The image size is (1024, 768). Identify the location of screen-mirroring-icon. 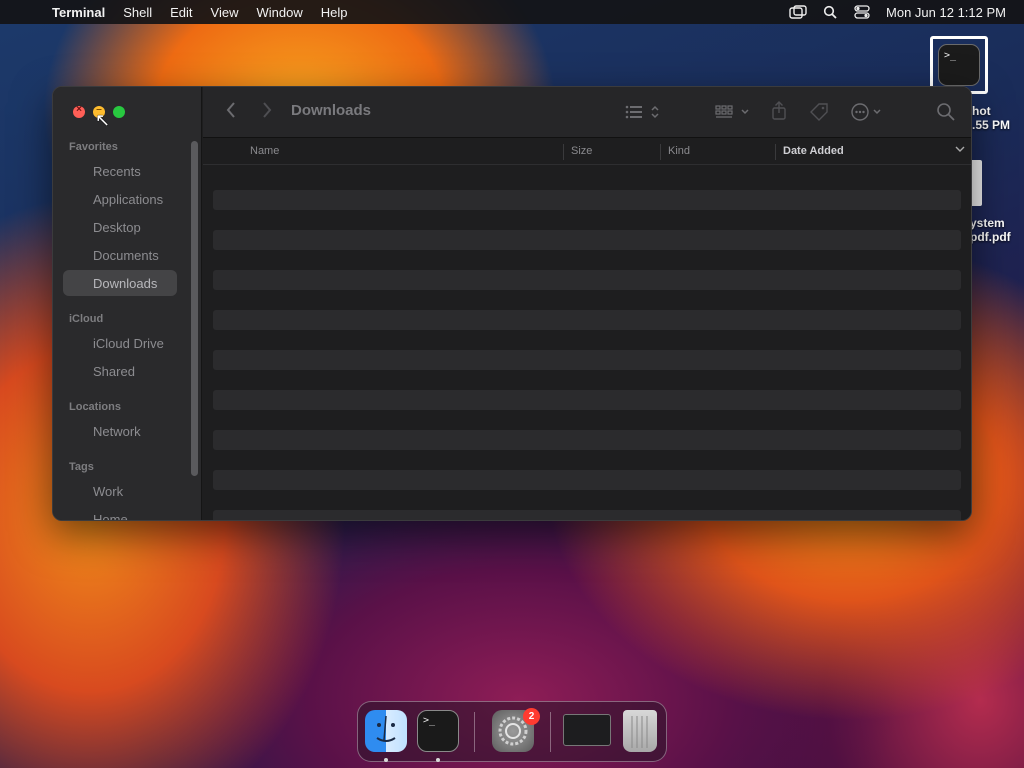
(798, 12).